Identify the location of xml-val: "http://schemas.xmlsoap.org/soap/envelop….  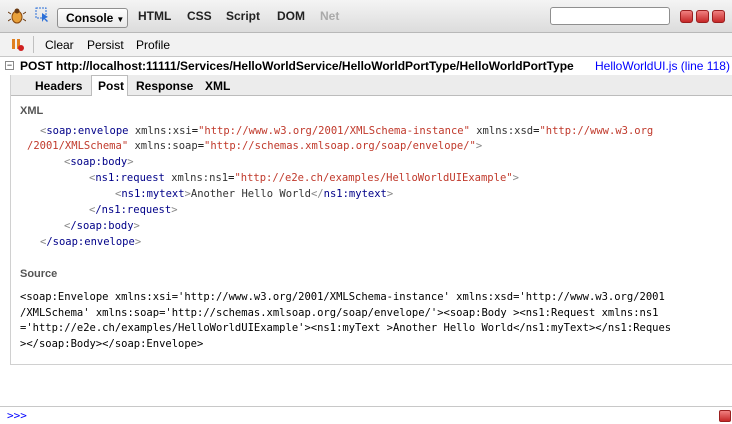
(340, 146).